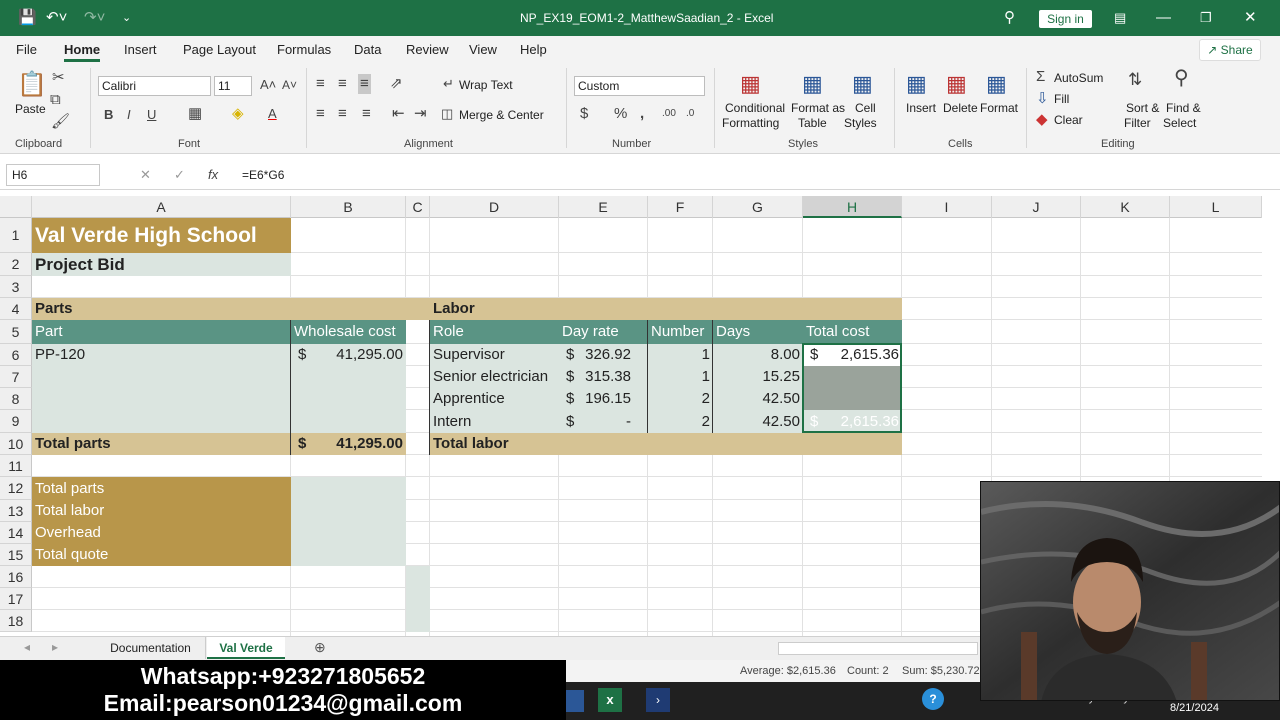 This screenshot has width=1280, height=720. What do you see at coordinates (1068, 120) in the screenshot?
I see `clear-button: Clear` at bounding box center [1068, 120].